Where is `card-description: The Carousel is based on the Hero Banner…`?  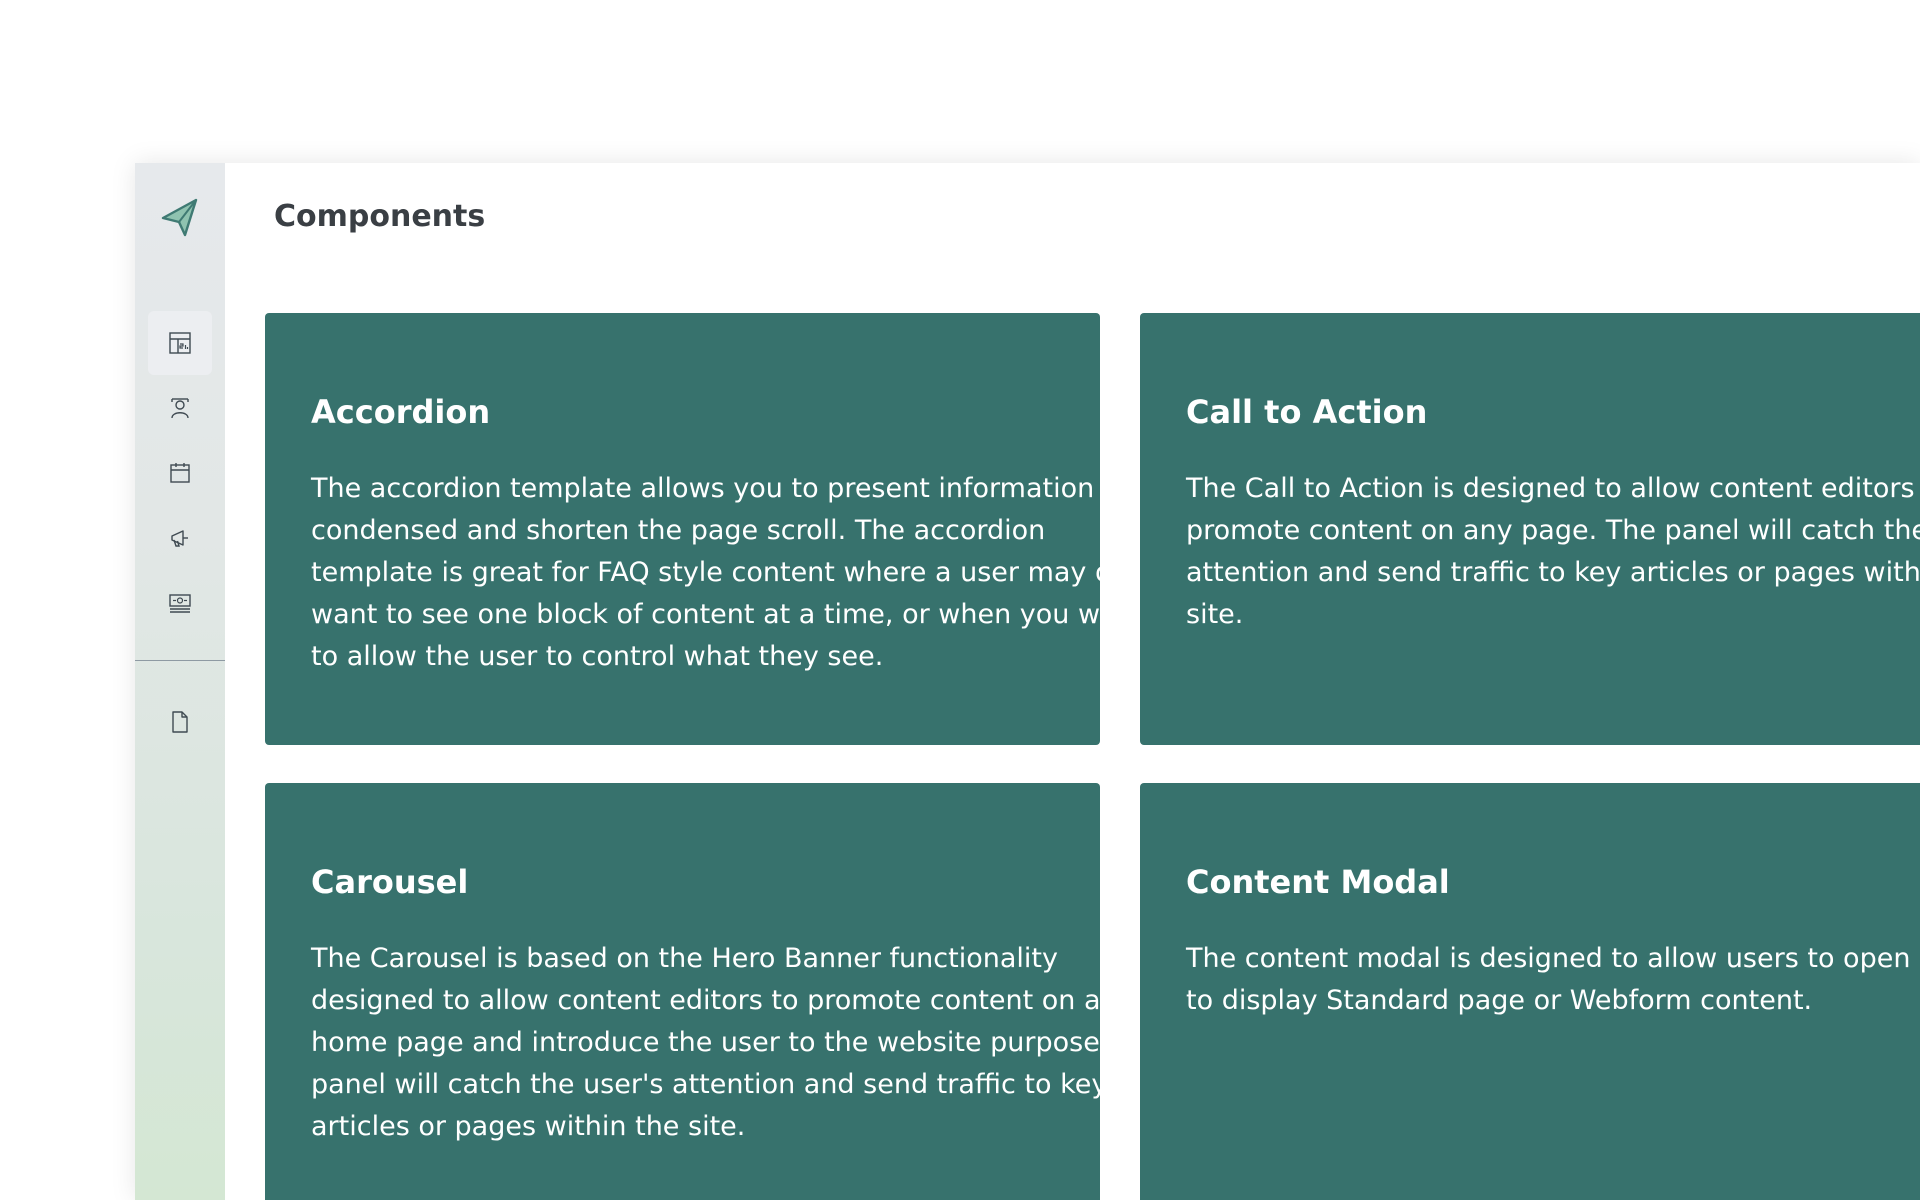 card-description: The Carousel is based on the Hero Banner… is located at coordinates (705, 1043).